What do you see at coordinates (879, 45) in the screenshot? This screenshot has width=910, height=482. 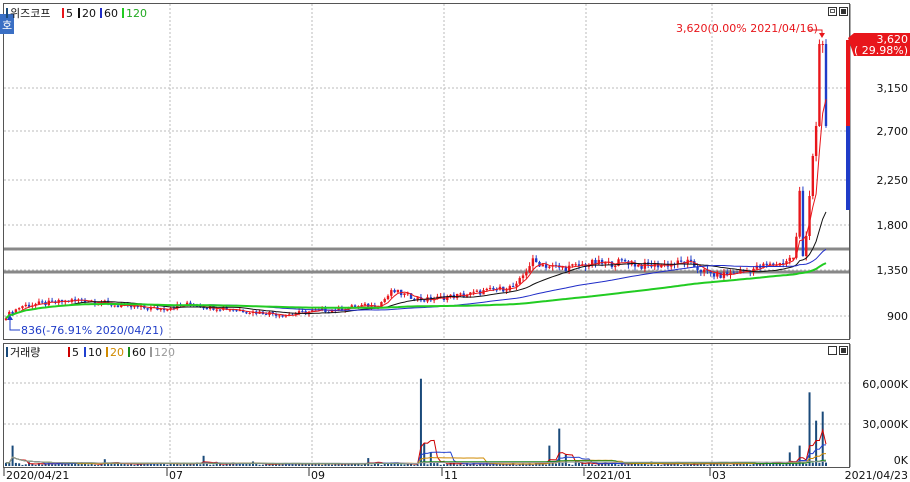 I see `current-price-tag: 3,620 ( 29.98%)` at bounding box center [879, 45].